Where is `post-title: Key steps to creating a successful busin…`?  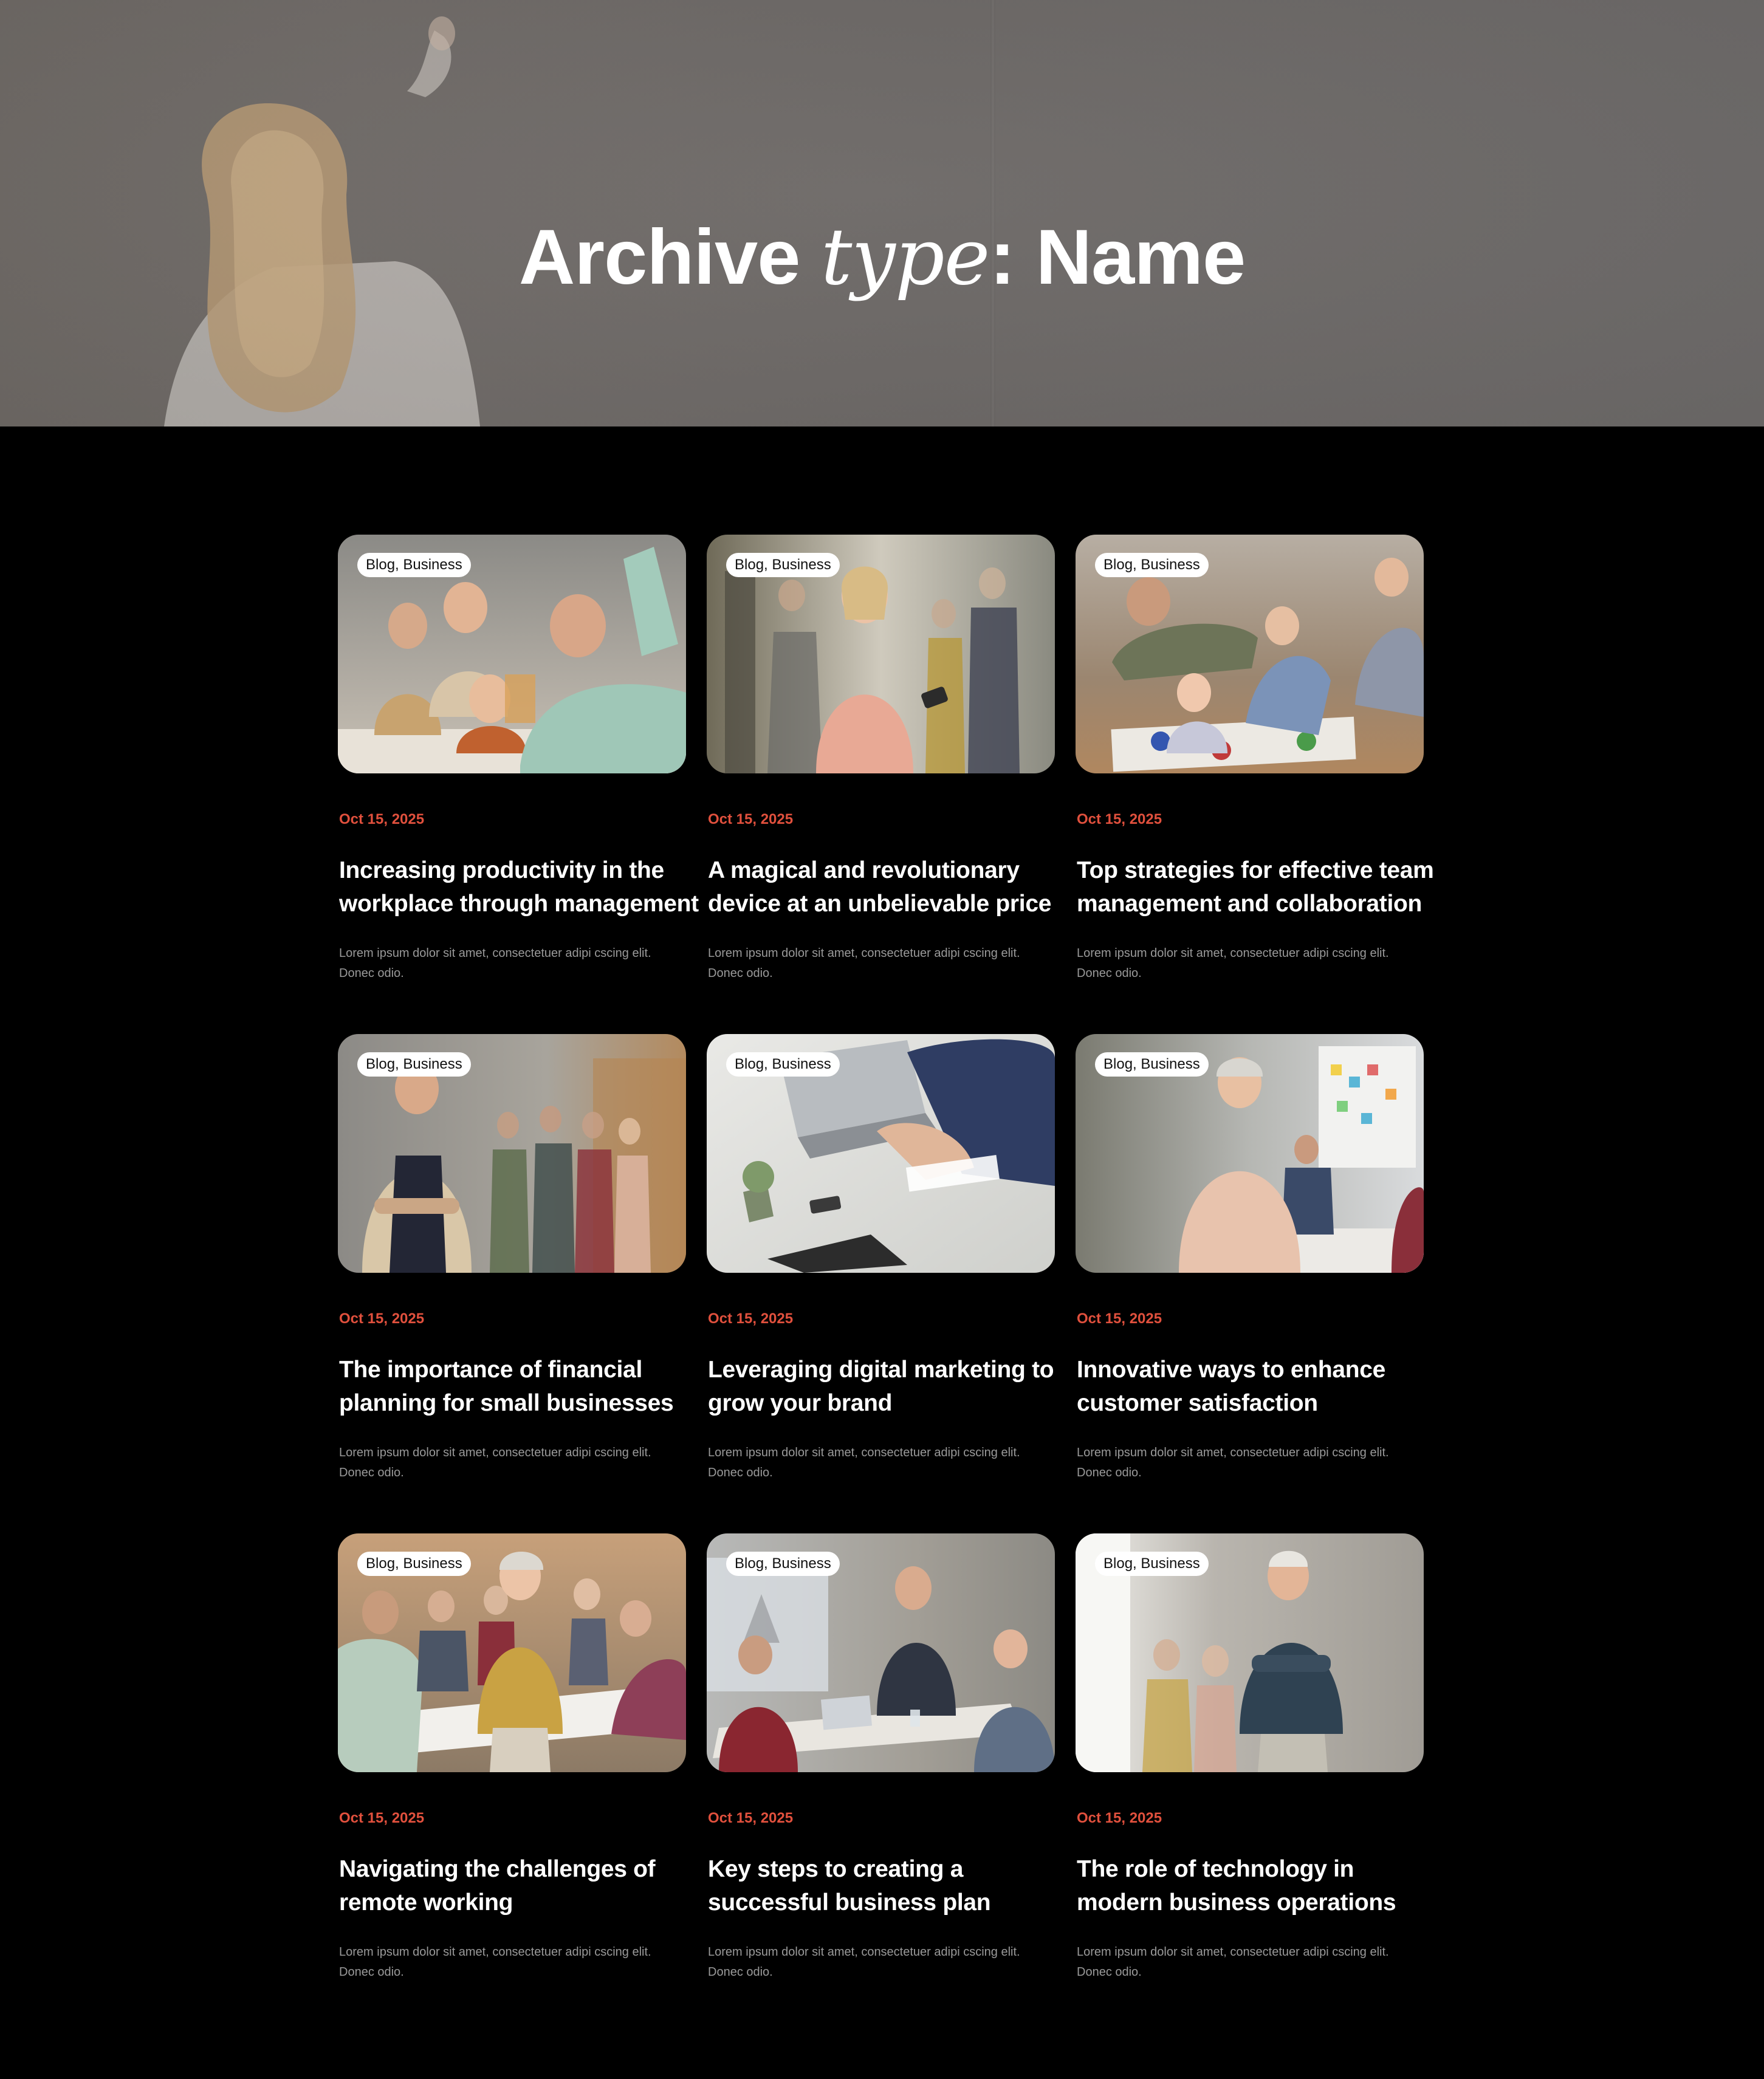
post-title: Key steps to creating a successful busin… is located at coordinates (890, 1885).